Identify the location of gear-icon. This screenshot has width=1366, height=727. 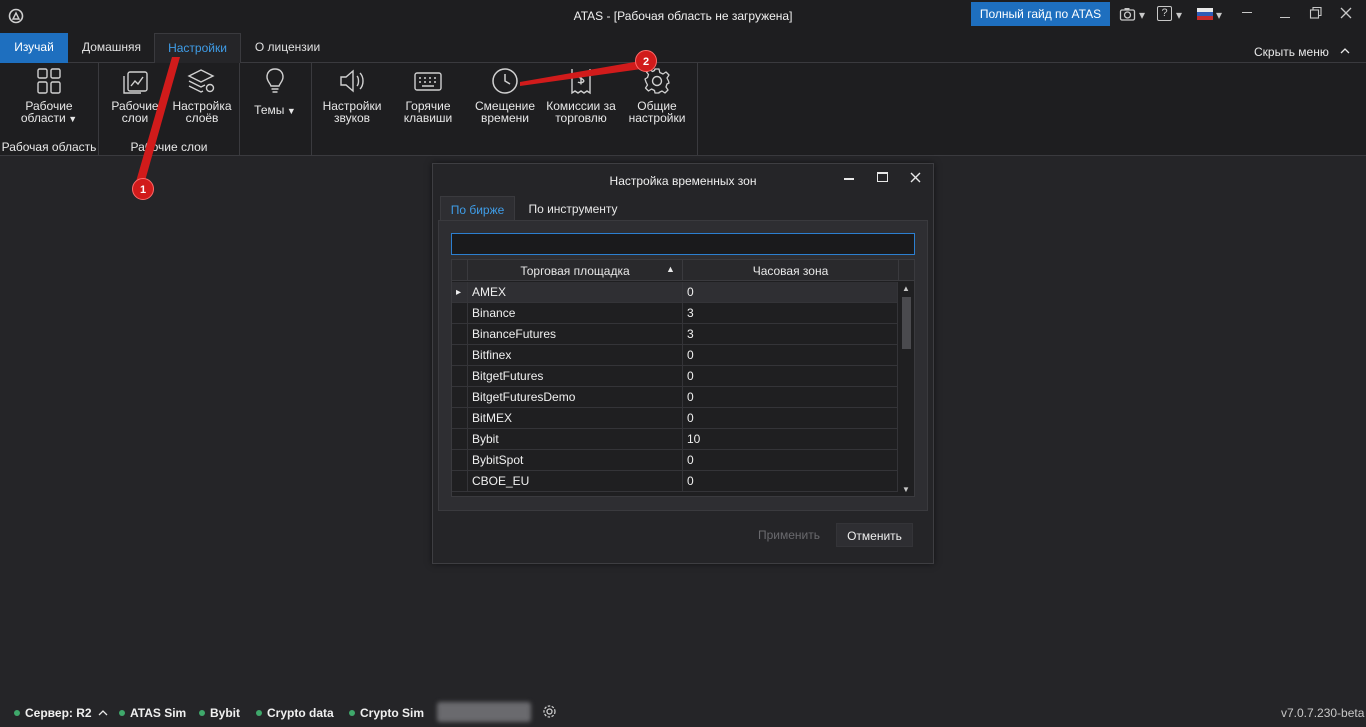
(549, 711).